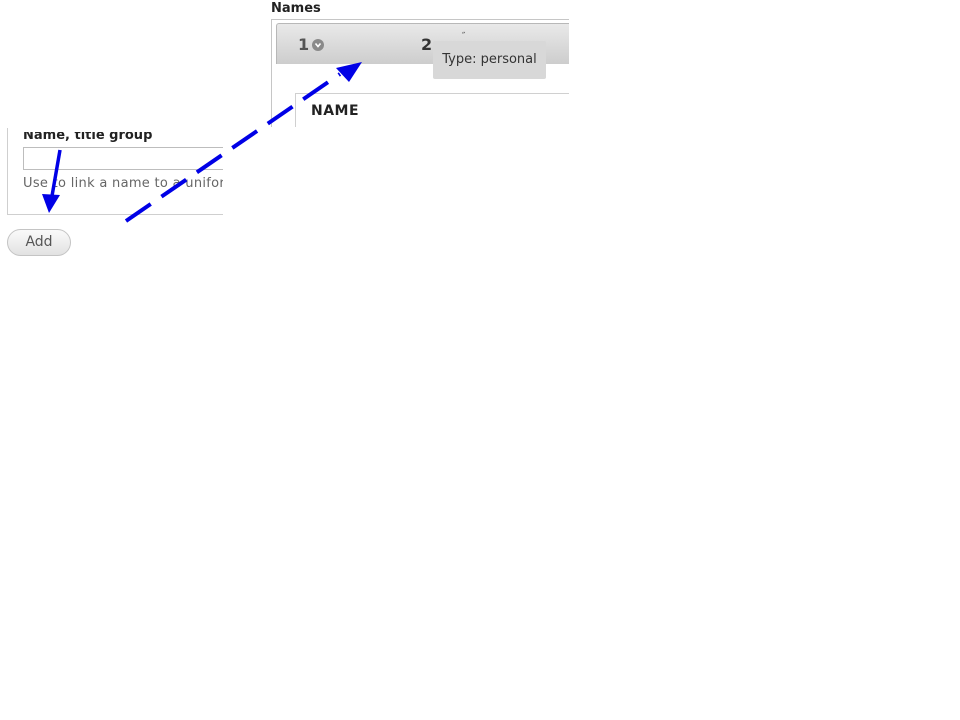 The width and height of the screenshot is (960, 720). What do you see at coordinates (318, 44) in the screenshot?
I see `chevron-down-icon` at bounding box center [318, 44].